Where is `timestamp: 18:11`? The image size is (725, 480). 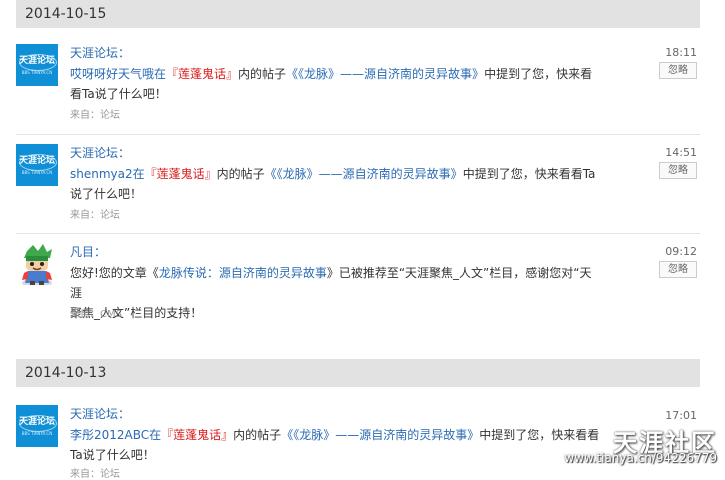
timestamp: 18:11 is located at coordinates (681, 52).